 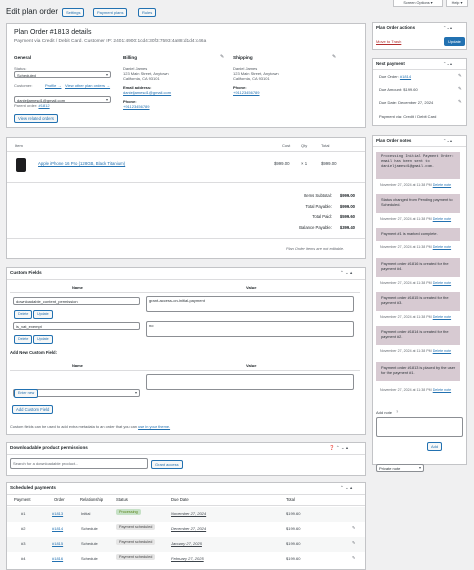 What do you see at coordinates (346, 273) in the screenshot?
I see `panel-toggle-arrows: ⌃ ⌄ ▴` at bounding box center [346, 273].